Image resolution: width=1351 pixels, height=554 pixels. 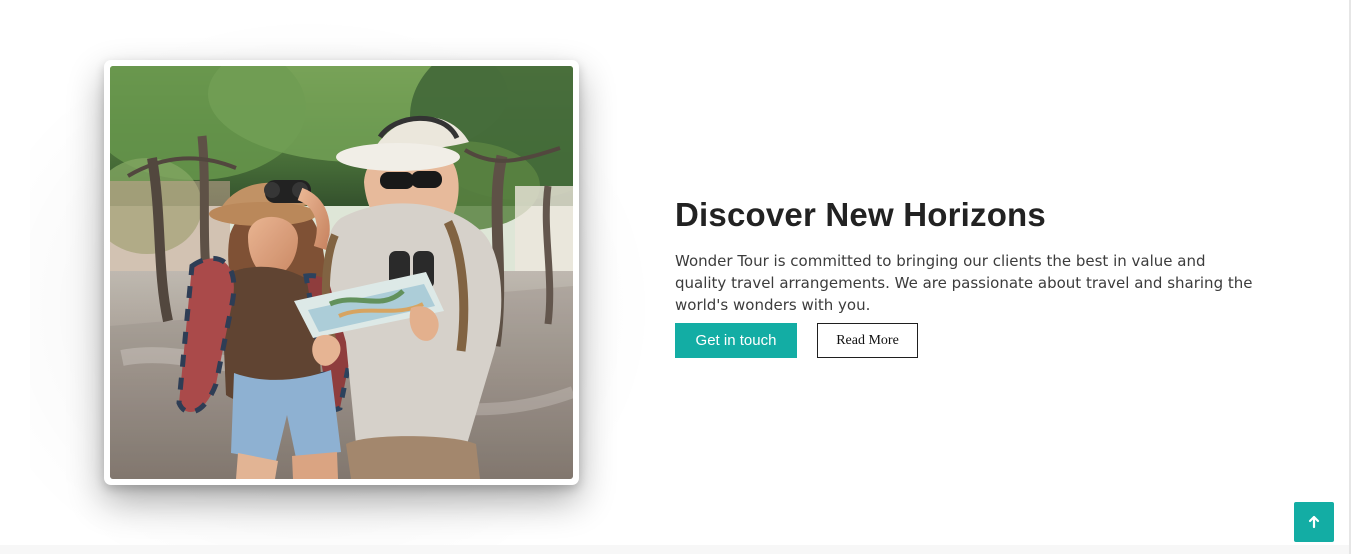 I want to click on hero-headline: Discover New Horizons, so click(x=860, y=214).